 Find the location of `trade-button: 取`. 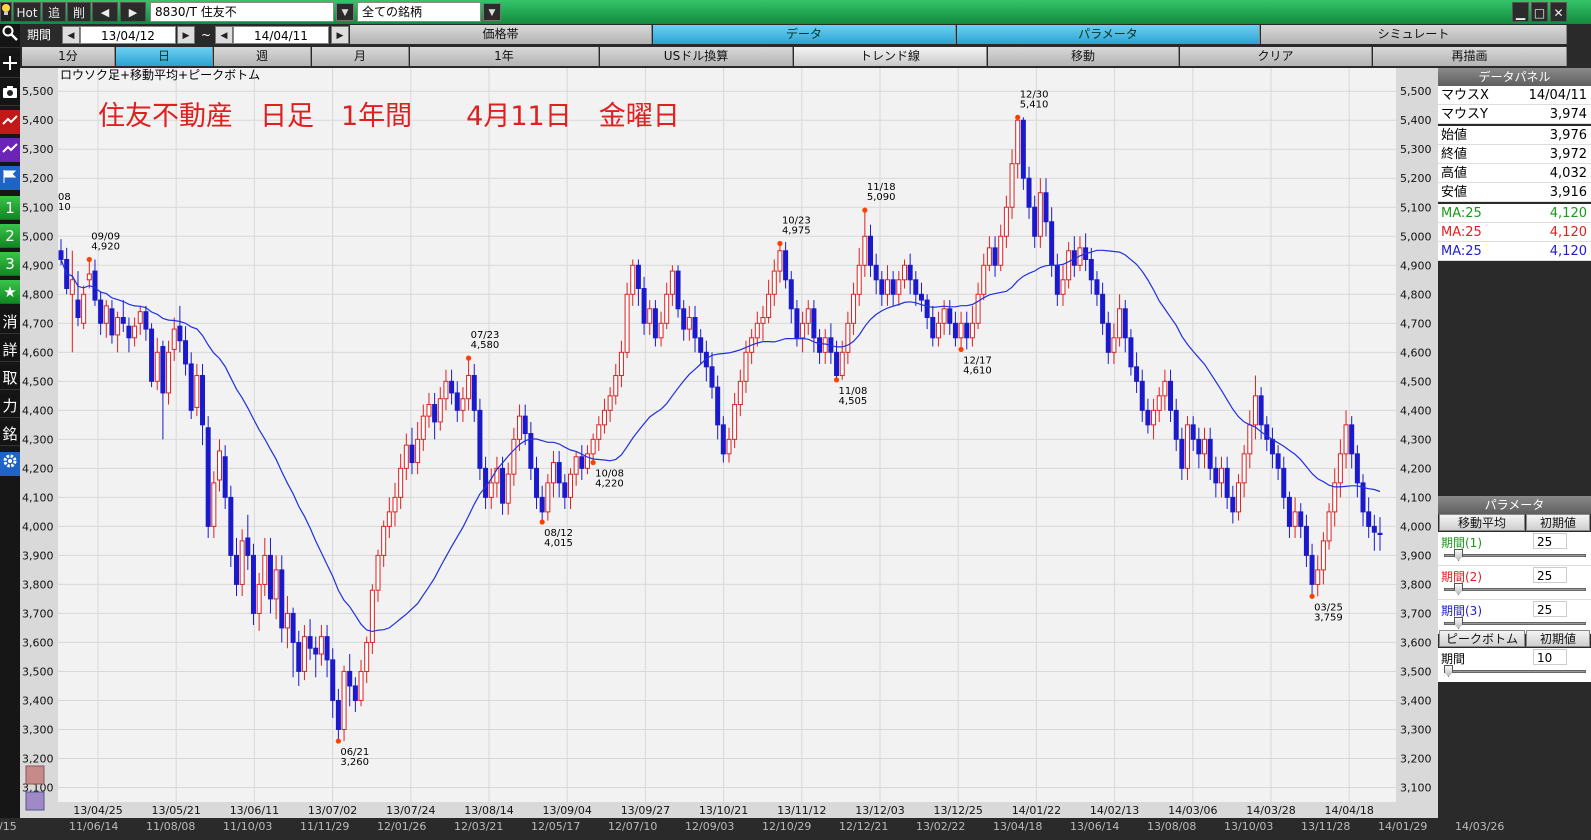

trade-button: 取 is located at coordinates (10, 378).